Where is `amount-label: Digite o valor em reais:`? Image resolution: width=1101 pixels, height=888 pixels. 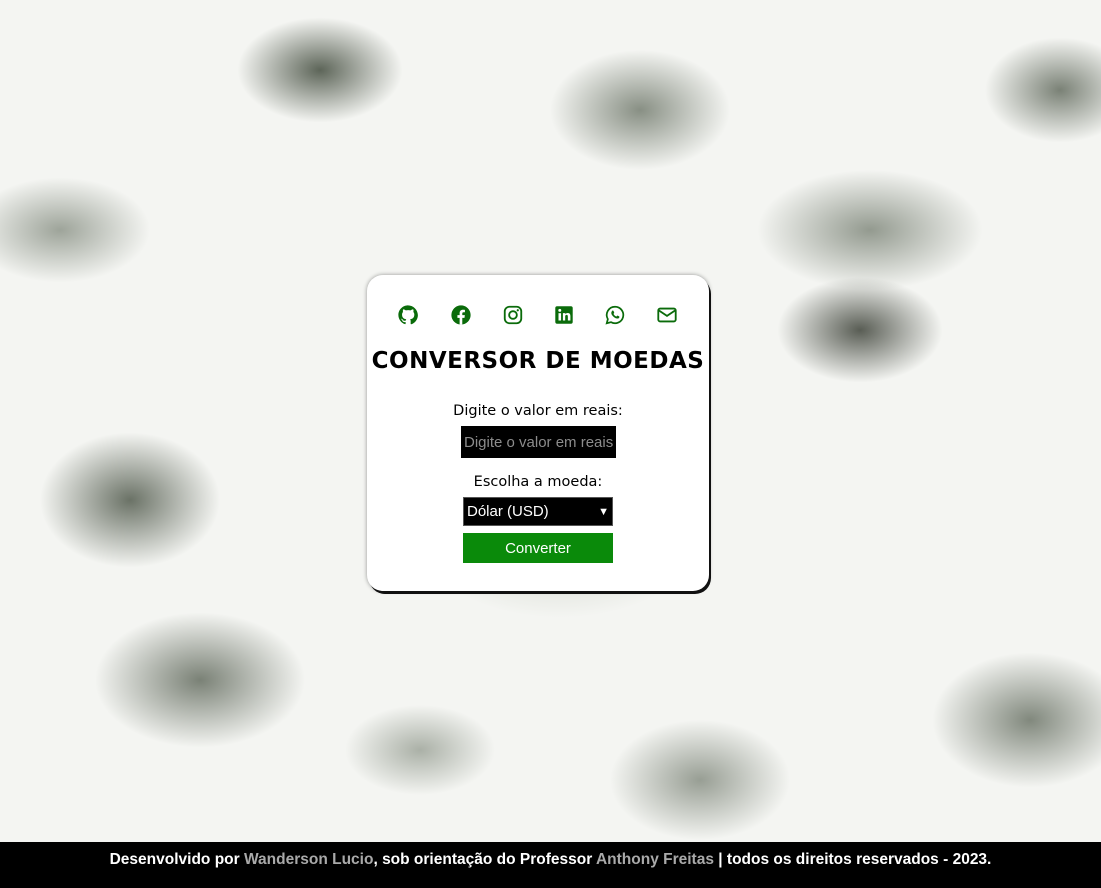
amount-label: Digite o valor em reais: is located at coordinates (538, 411).